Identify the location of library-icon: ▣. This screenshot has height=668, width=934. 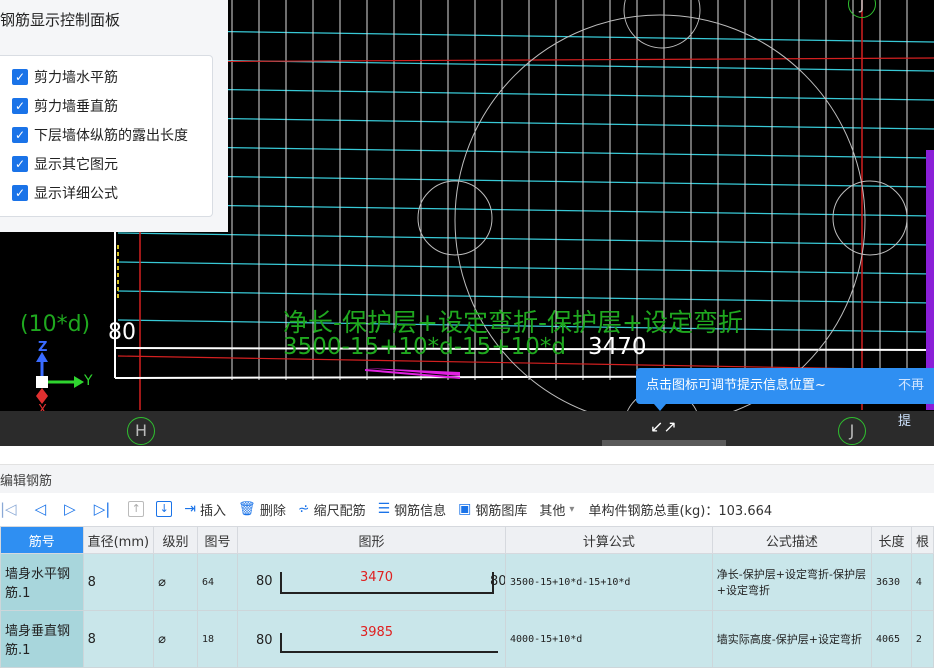
(465, 509).